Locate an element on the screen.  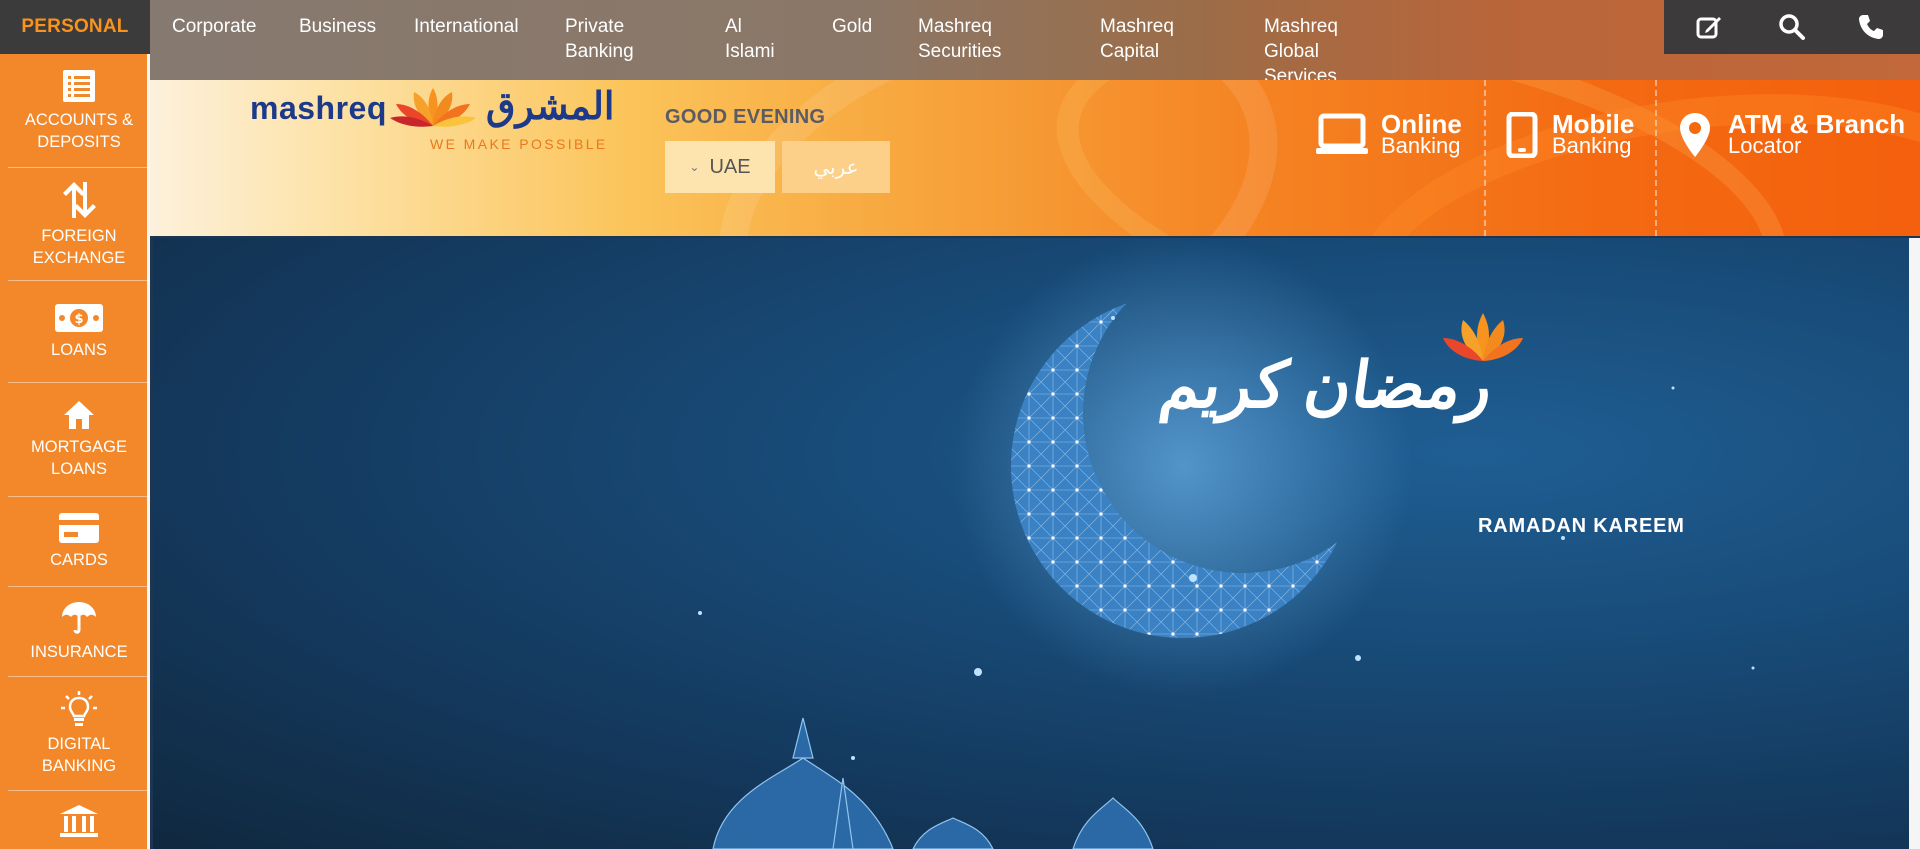
laptop-icon is located at coordinates (1342, 133).